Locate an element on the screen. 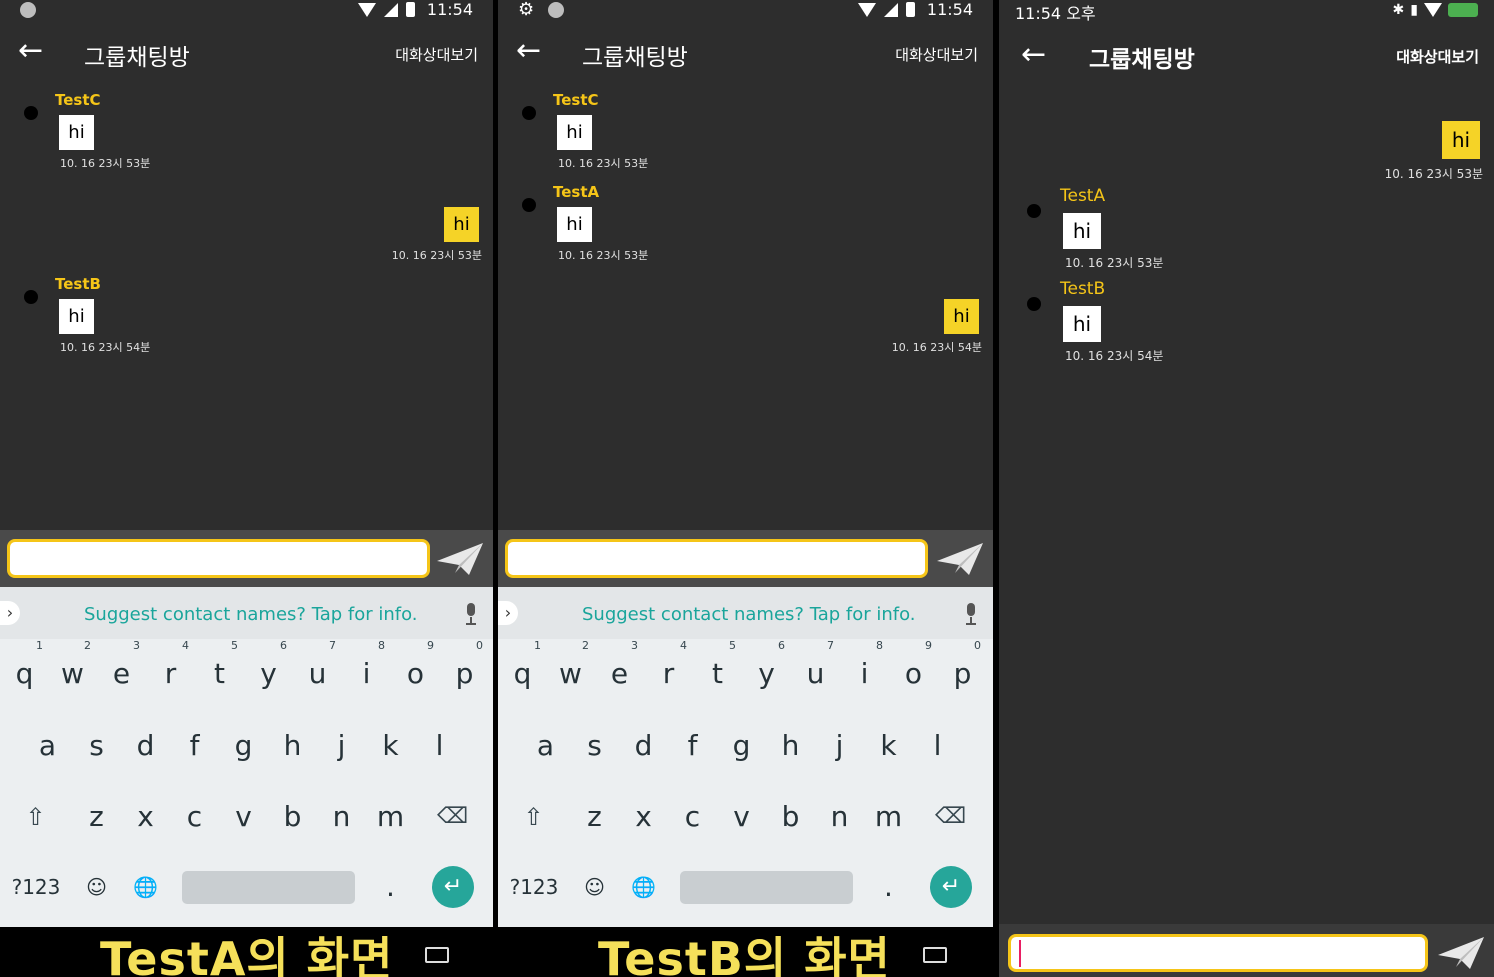 The height and width of the screenshot is (977, 1494). suggestion-strip: › Suggest contact names? Tap for info. is located at coordinates (745, 613).